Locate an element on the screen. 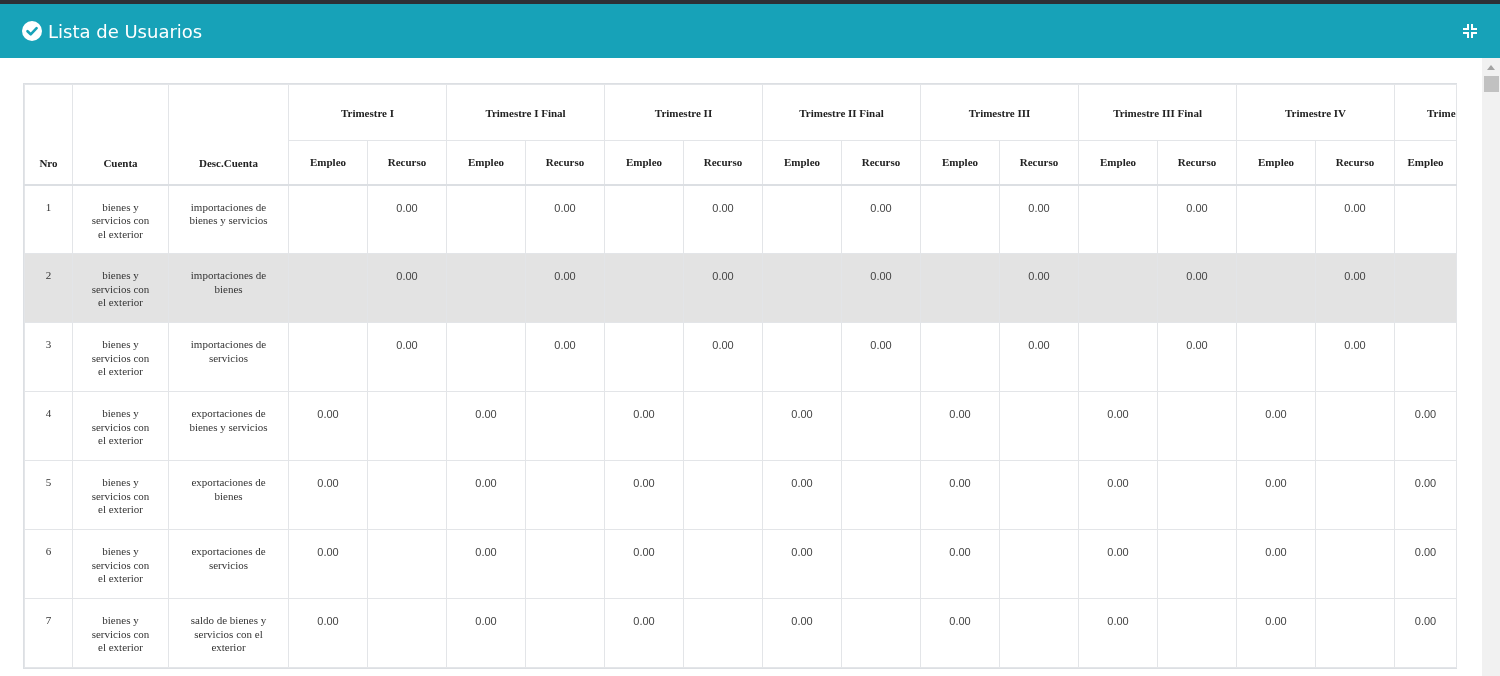  column-group-header: Trimestre III Final is located at coordinates (1157, 112).